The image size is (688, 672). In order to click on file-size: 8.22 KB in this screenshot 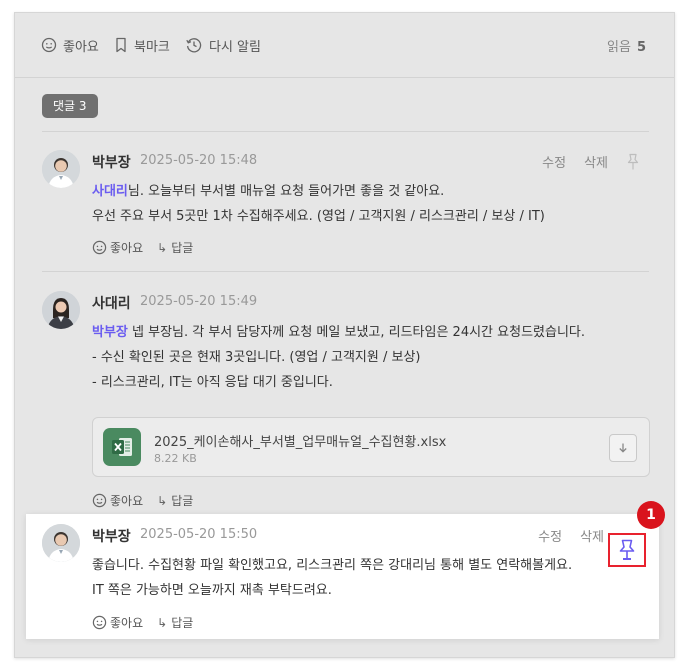, I will do `click(175, 458)`.